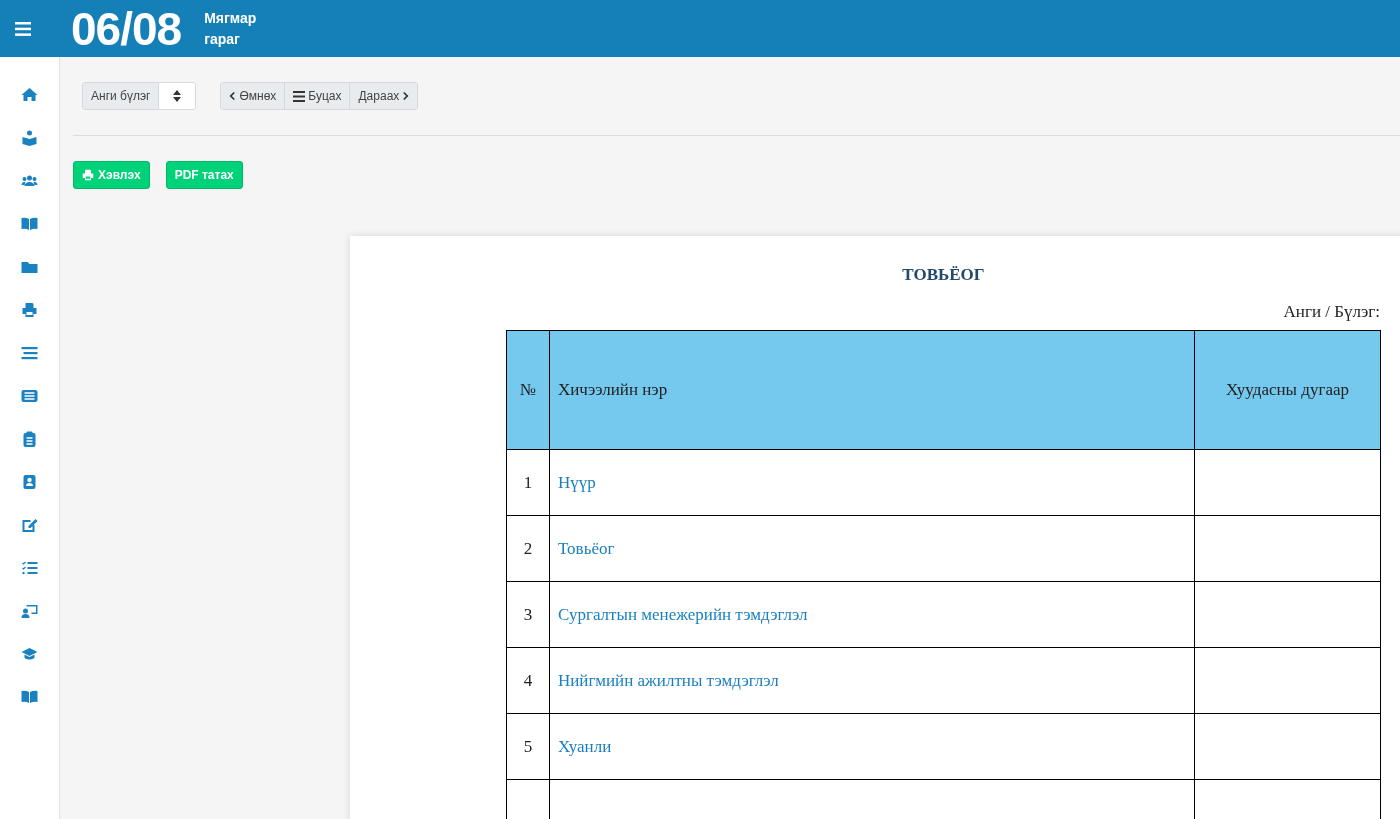 The height and width of the screenshot is (819, 1400). Describe the element at coordinates (528, 746) in the screenshot. I see `table-cell: 5` at that location.